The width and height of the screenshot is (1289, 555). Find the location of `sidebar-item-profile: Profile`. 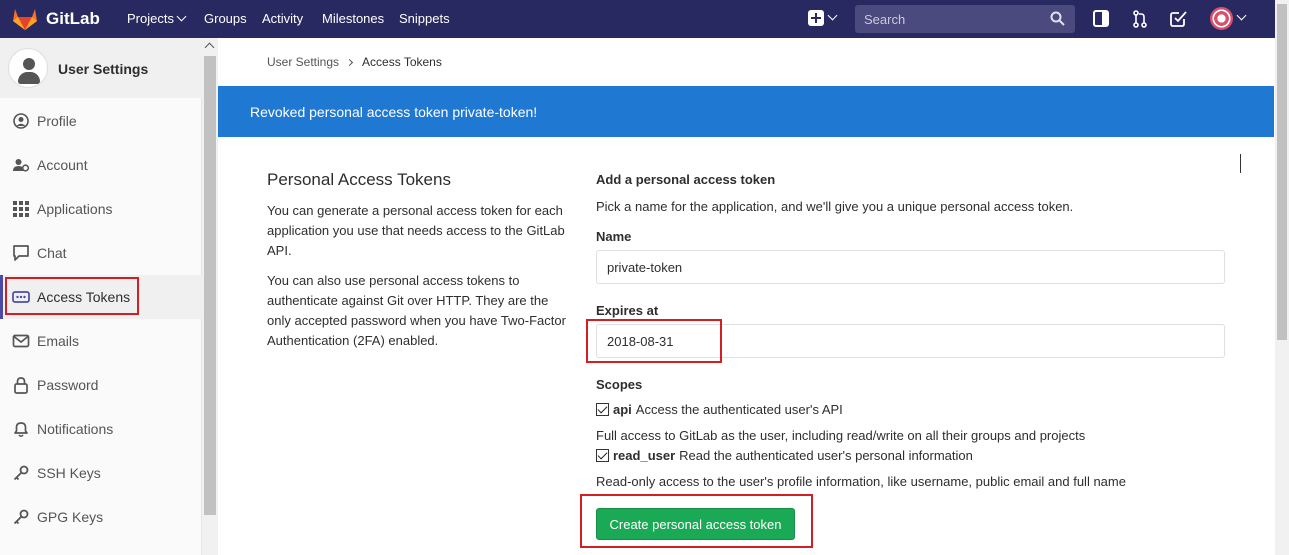

sidebar-item-profile: Profile is located at coordinates (101, 121).